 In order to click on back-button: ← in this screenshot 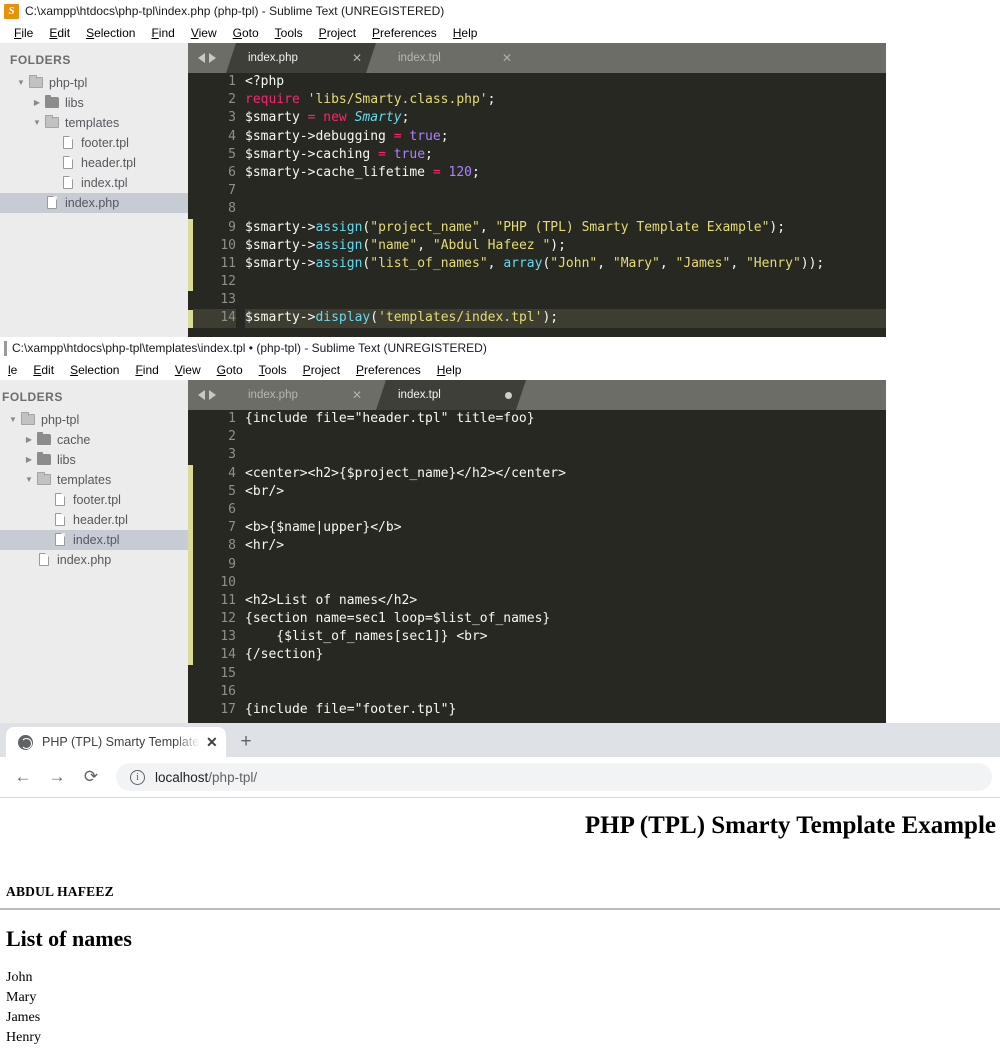, I will do `click(23, 777)`.